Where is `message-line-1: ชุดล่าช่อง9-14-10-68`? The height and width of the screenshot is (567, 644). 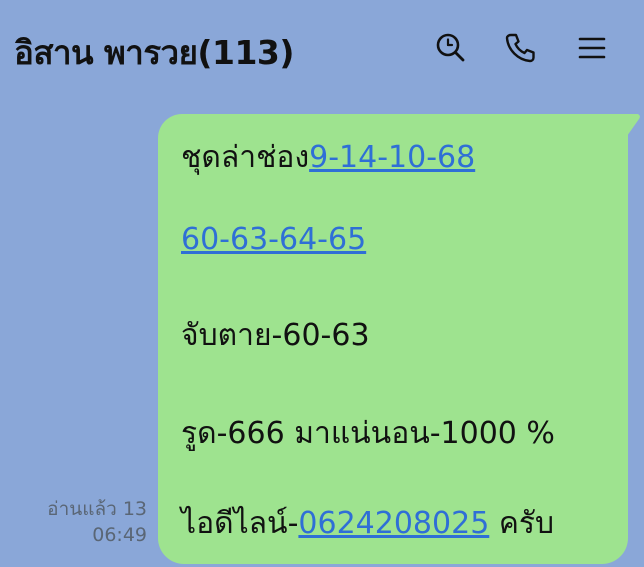 message-line-1: ชุดล่าช่อง9-14-10-68 is located at coordinates (328, 157).